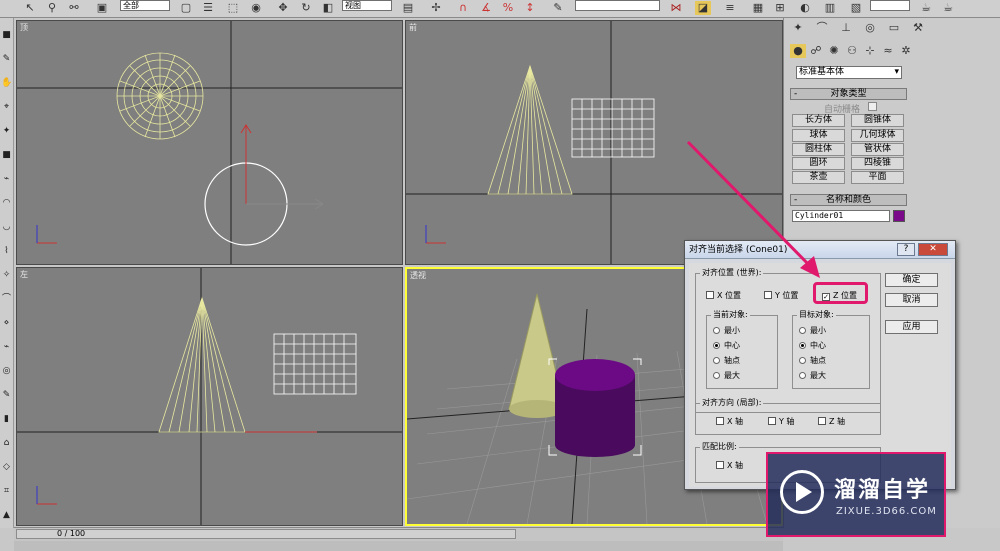  Describe the element at coordinates (233, 8) in the screenshot. I see `rect-select-icon: ⬚` at that location.